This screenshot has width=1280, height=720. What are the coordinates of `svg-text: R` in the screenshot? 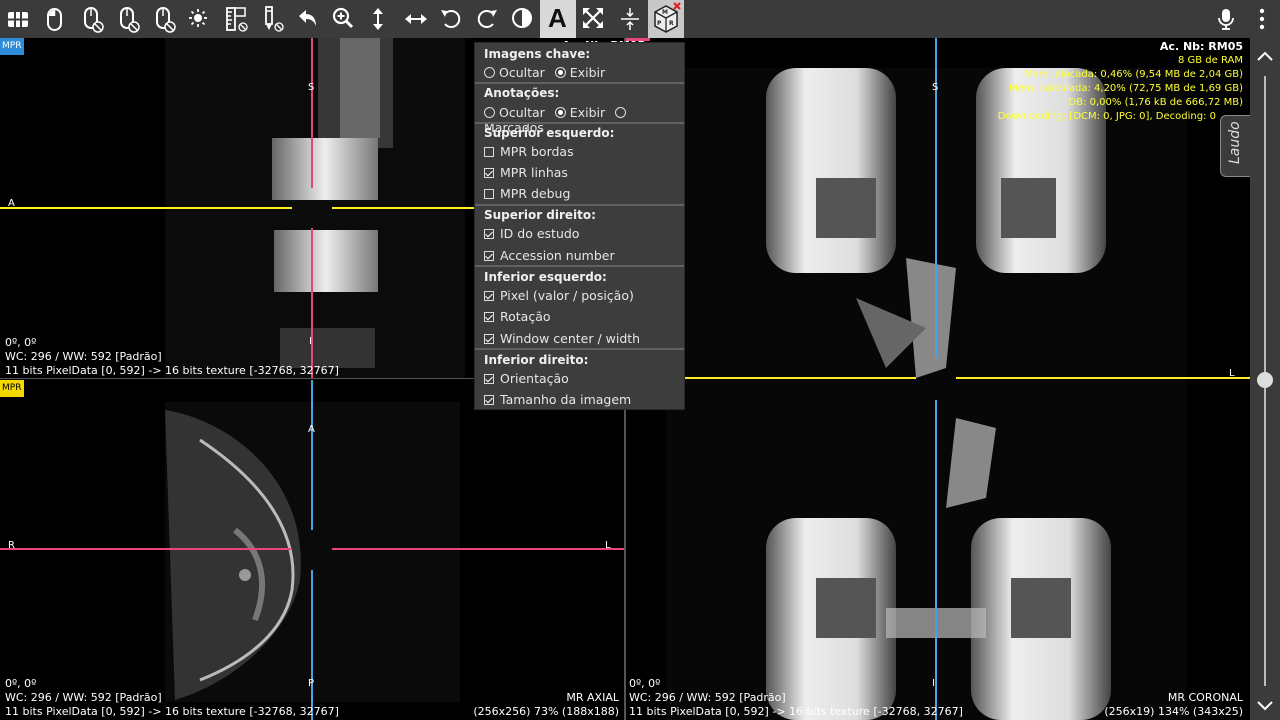 It's located at (671, 23).